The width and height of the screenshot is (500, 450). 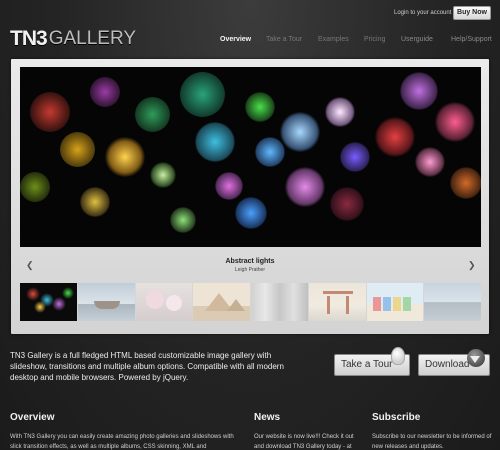 I want to click on subscribe-heading: Subscribe, so click(x=396, y=417).